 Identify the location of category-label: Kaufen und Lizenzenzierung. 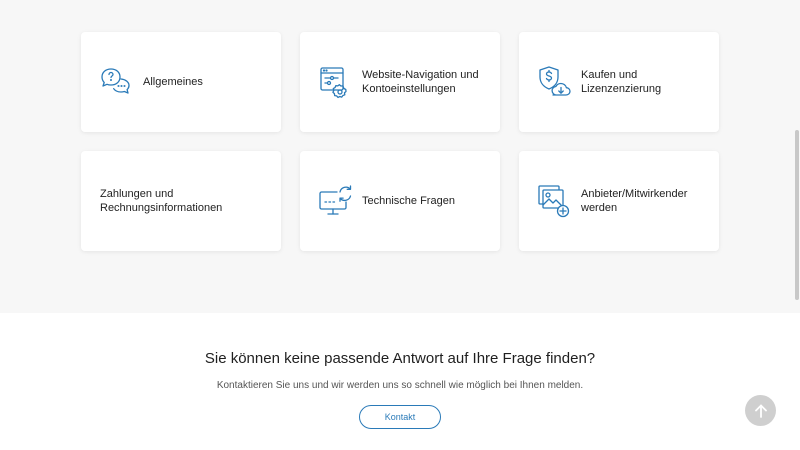
(621, 82).